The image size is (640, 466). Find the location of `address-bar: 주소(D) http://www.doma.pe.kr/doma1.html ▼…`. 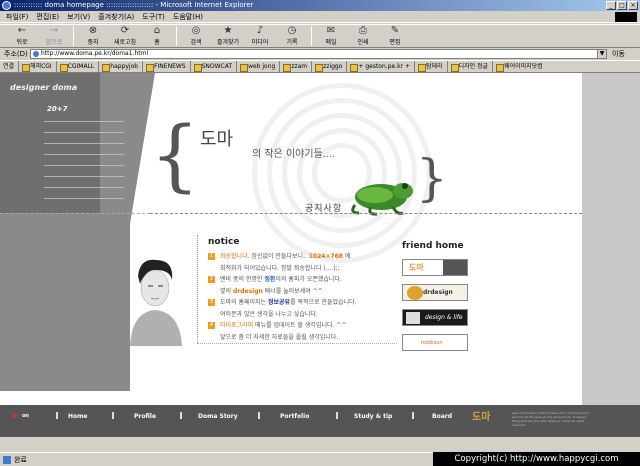

address-bar: 주소(D) http://www.doma.pe.kr/doma1.html ▼… is located at coordinates (320, 54).